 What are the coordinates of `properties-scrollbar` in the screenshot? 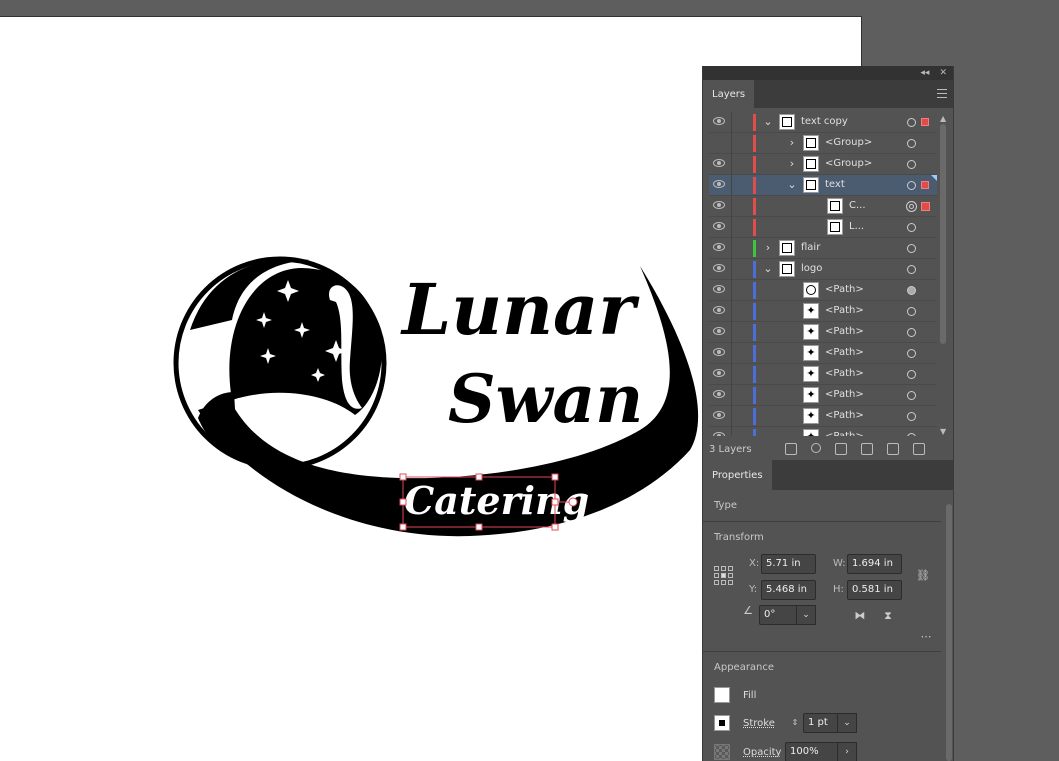 It's located at (949, 627).